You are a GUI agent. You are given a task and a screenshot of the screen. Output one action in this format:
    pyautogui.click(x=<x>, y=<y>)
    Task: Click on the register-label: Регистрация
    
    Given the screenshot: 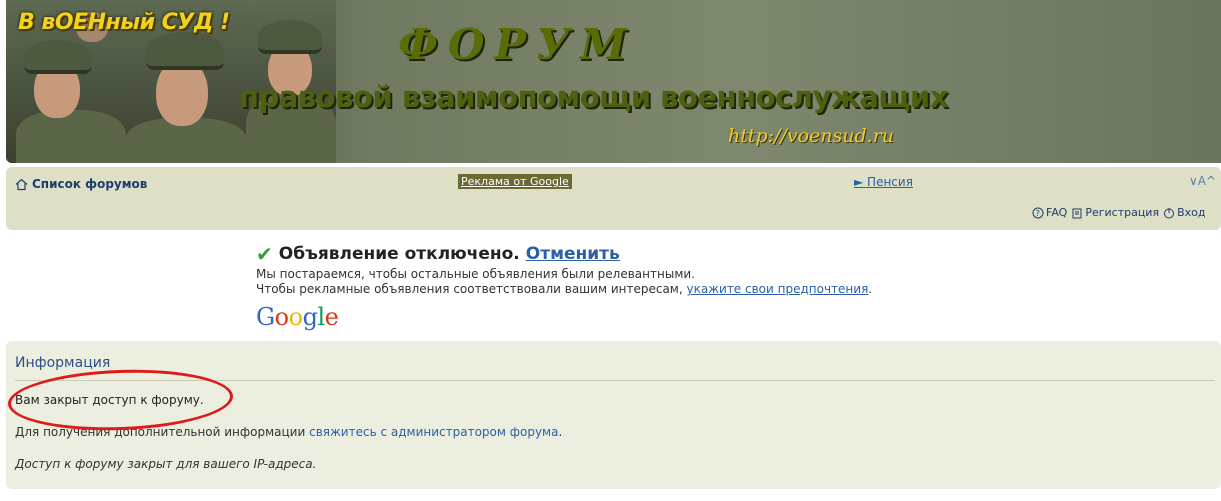 What is the action you would take?
    pyautogui.click(x=1122, y=212)
    